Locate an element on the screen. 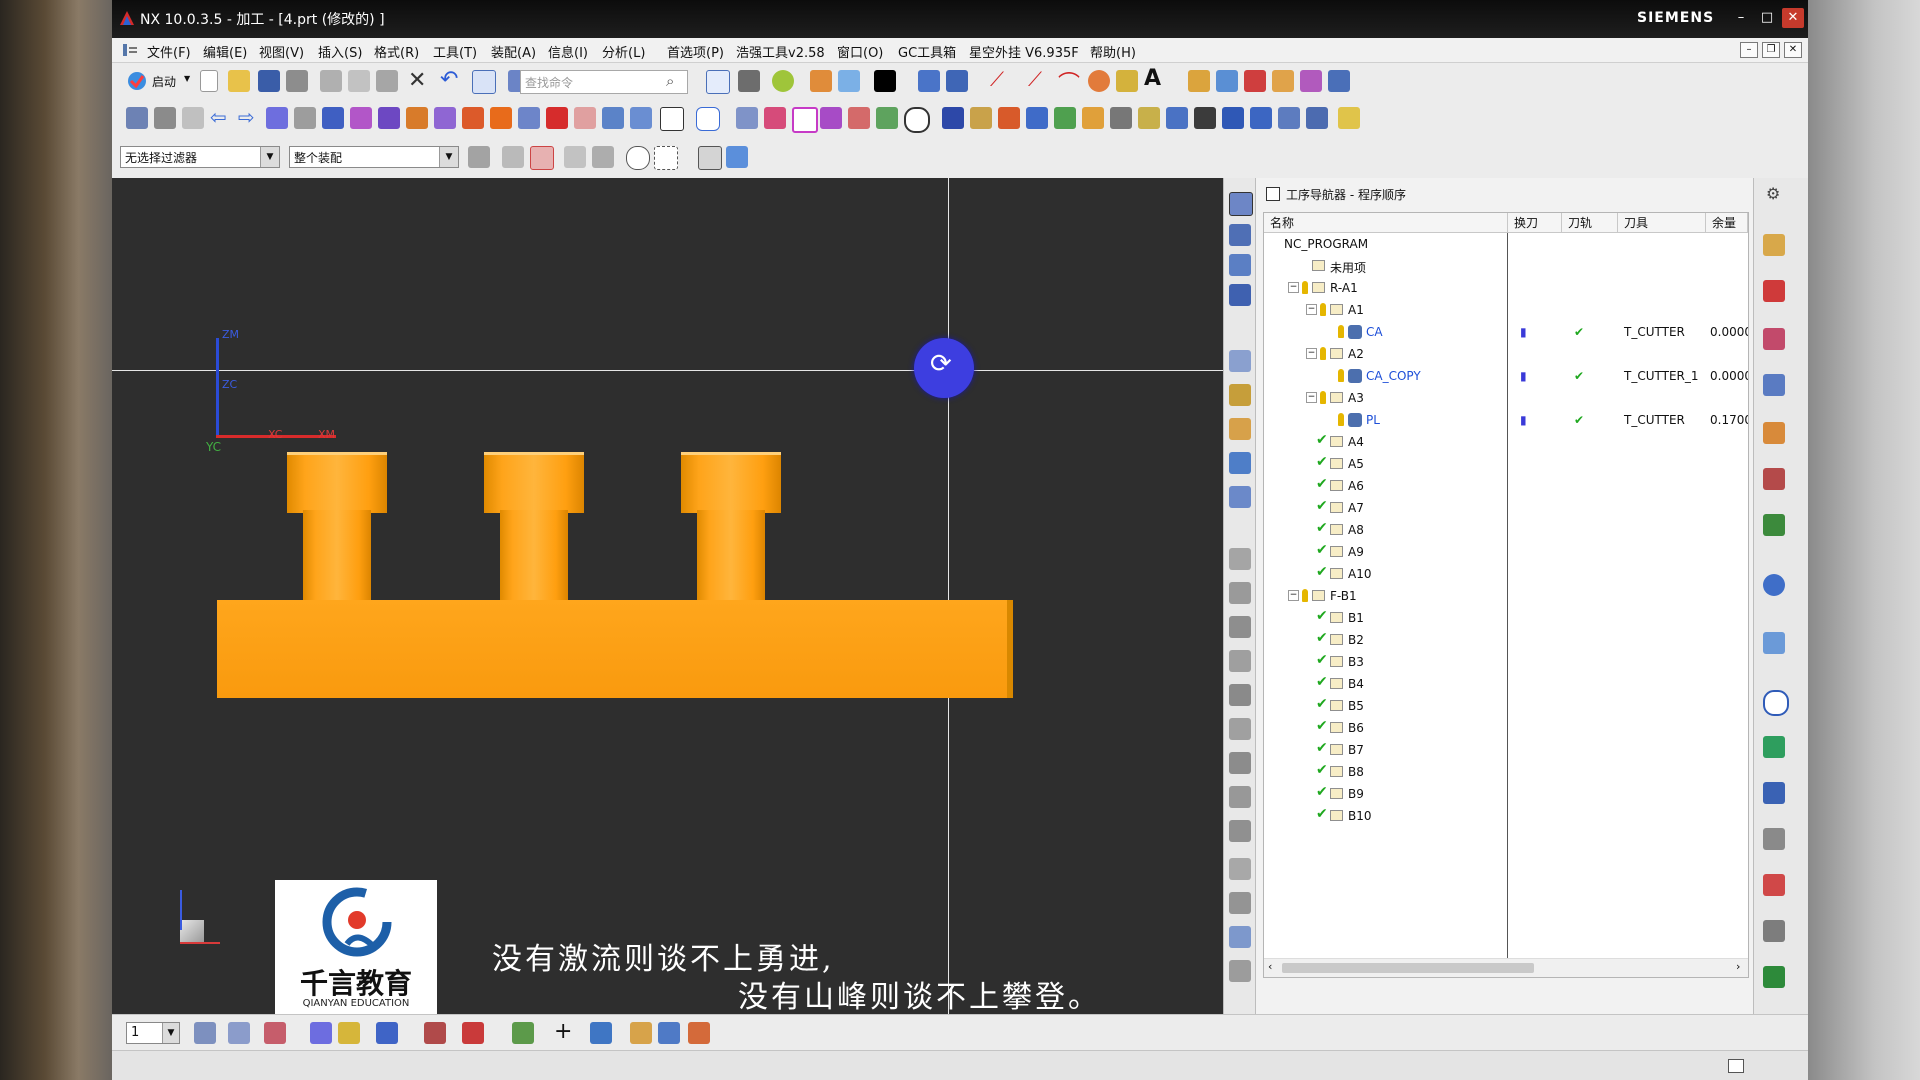 Image resolution: width=1920 pixels, height=1080 pixels. box-icon is located at coordinates (669, 1033).